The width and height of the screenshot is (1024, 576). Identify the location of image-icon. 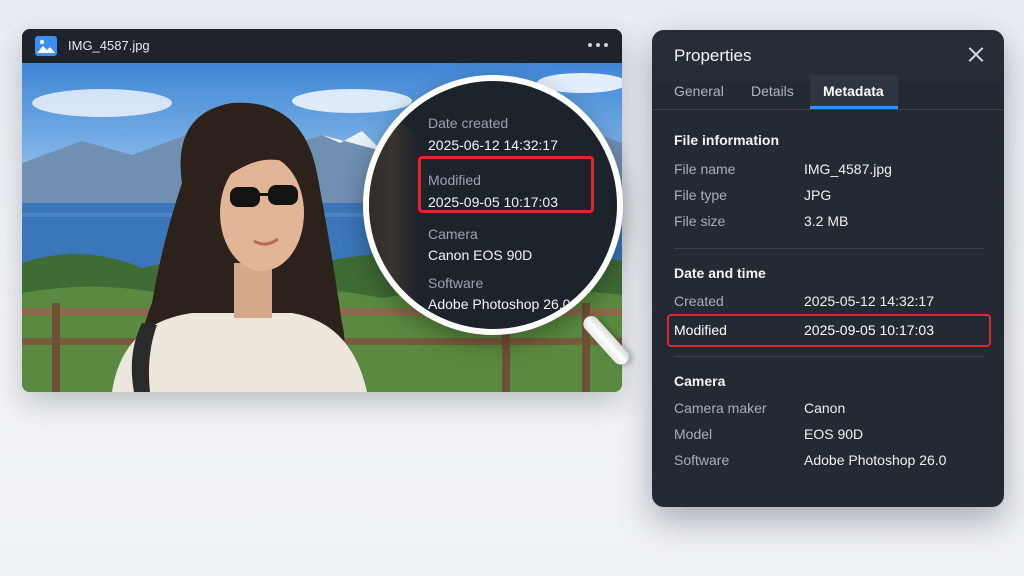
(46, 46).